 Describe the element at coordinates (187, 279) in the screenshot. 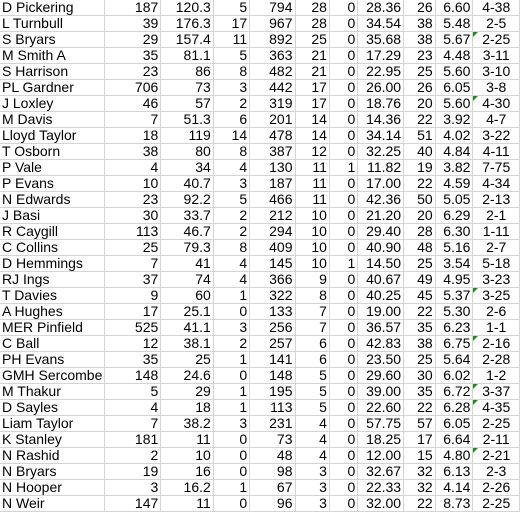

I see `cell-col-c: 74` at that location.